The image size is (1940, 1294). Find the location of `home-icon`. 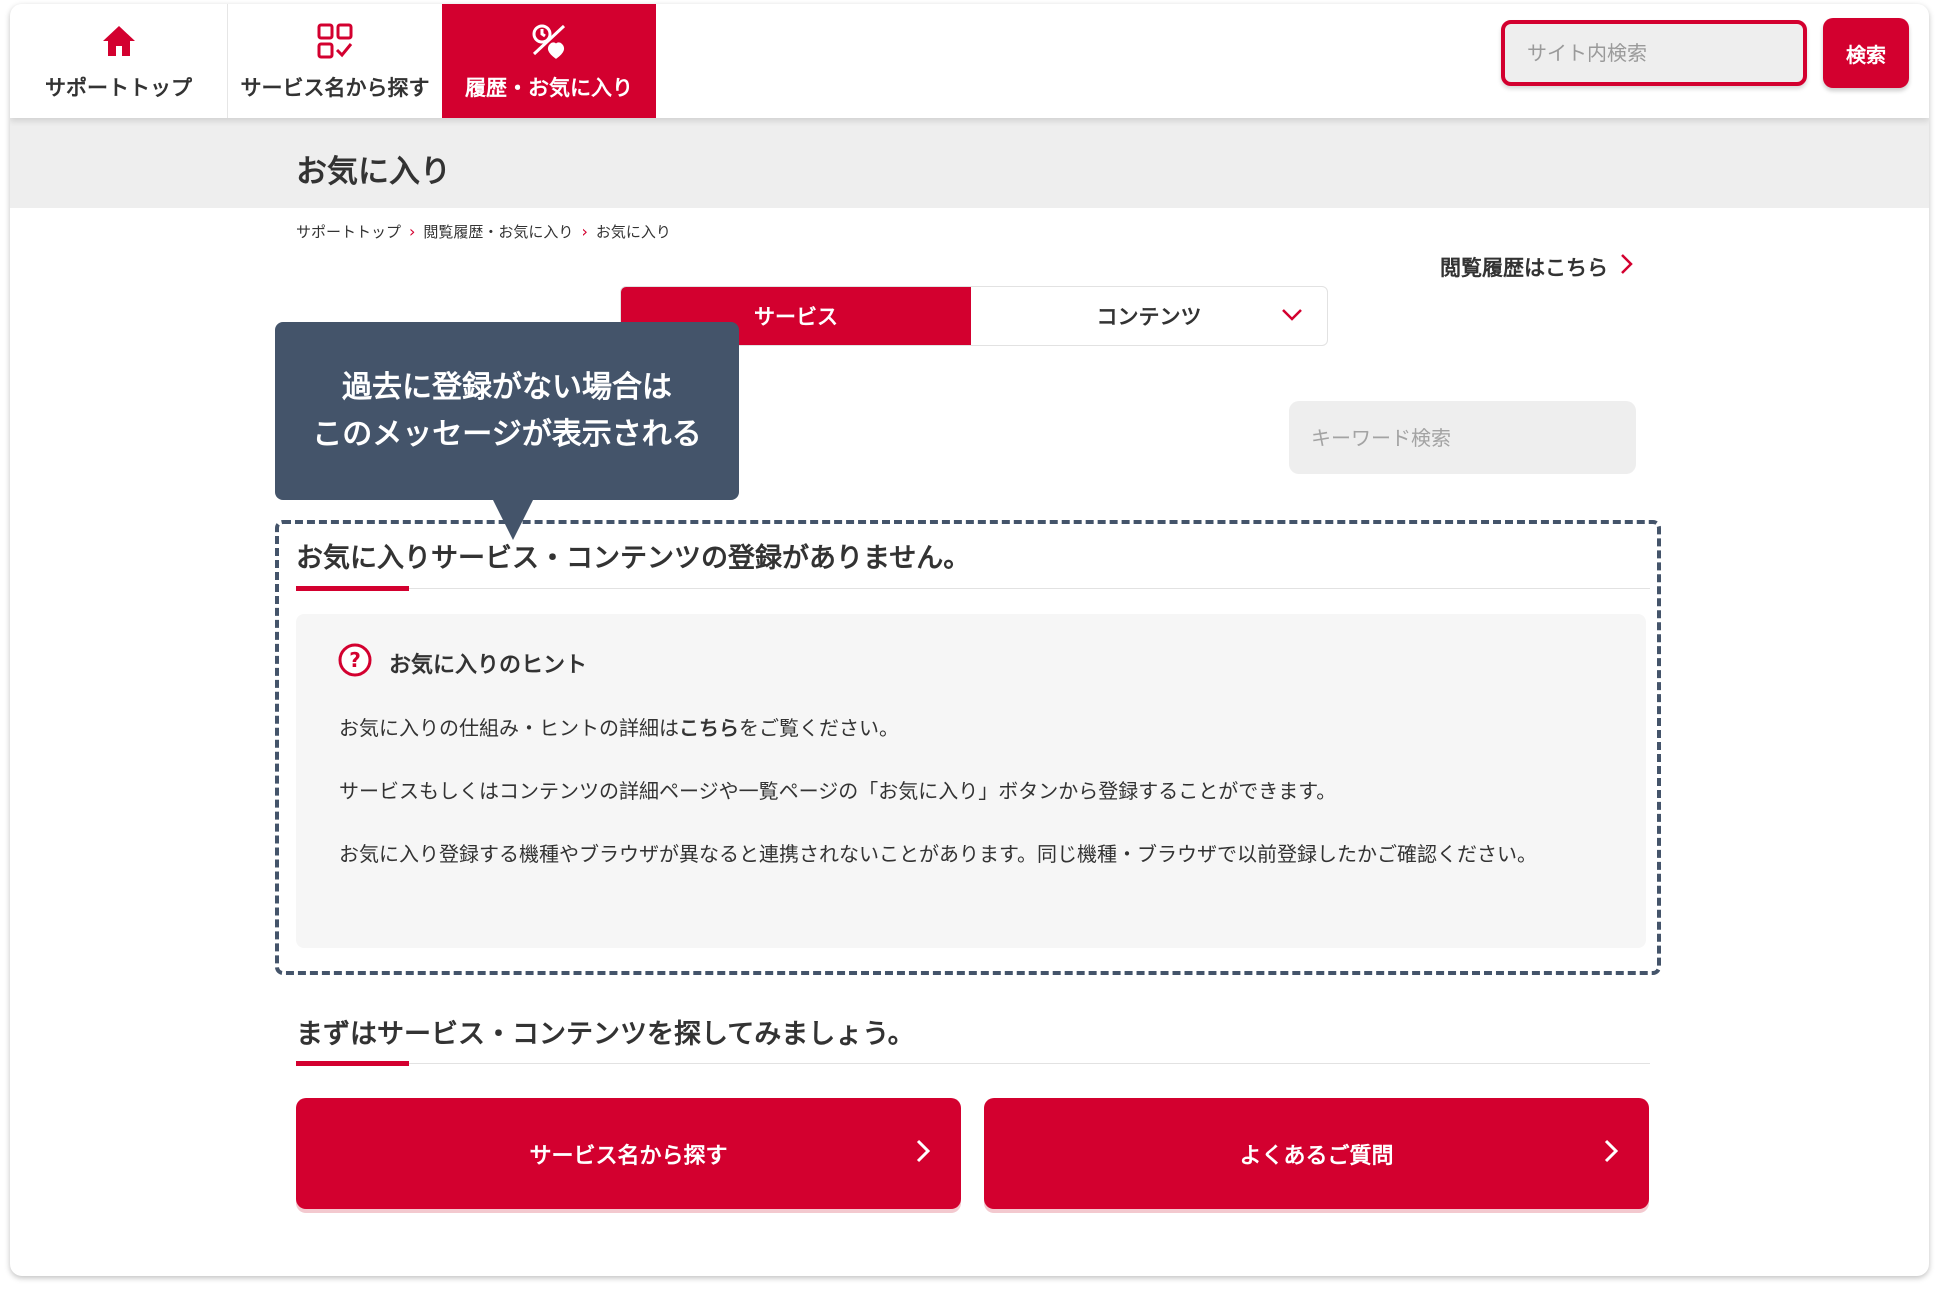

home-icon is located at coordinates (119, 41).